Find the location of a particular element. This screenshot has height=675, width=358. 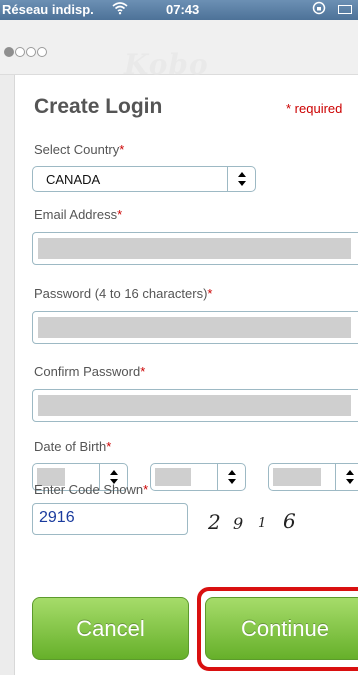

cancel-button: Cancel is located at coordinates (110, 628).